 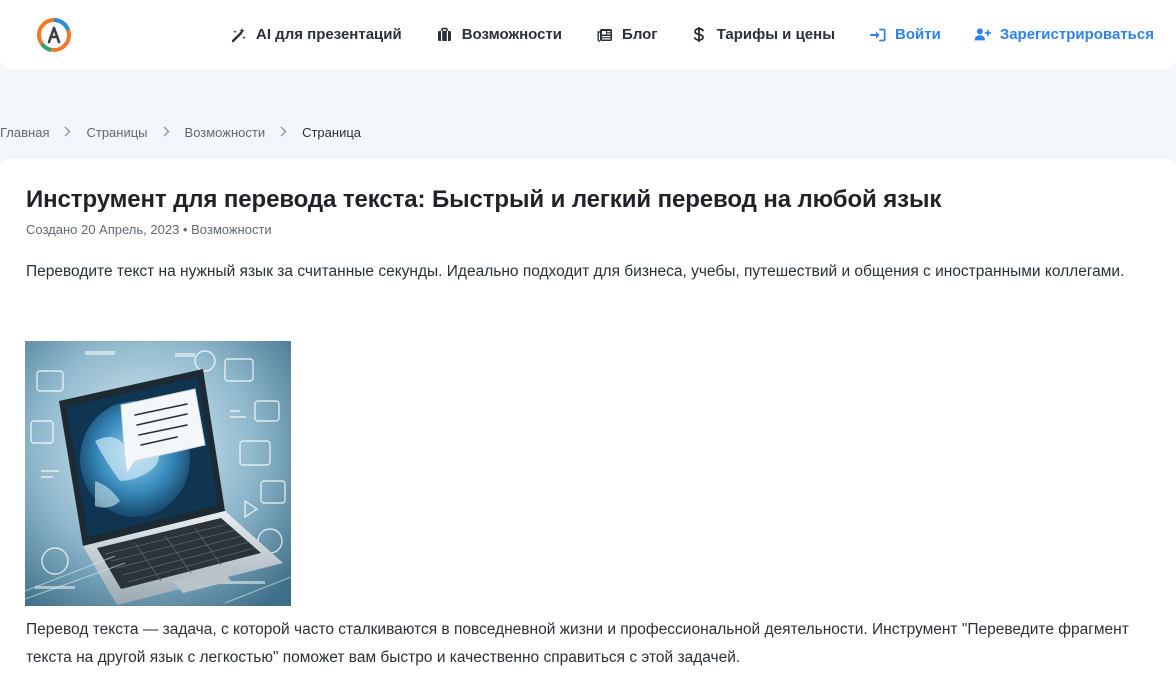 I want to click on nav-pricing: Тарифы и цены, so click(x=763, y=34).